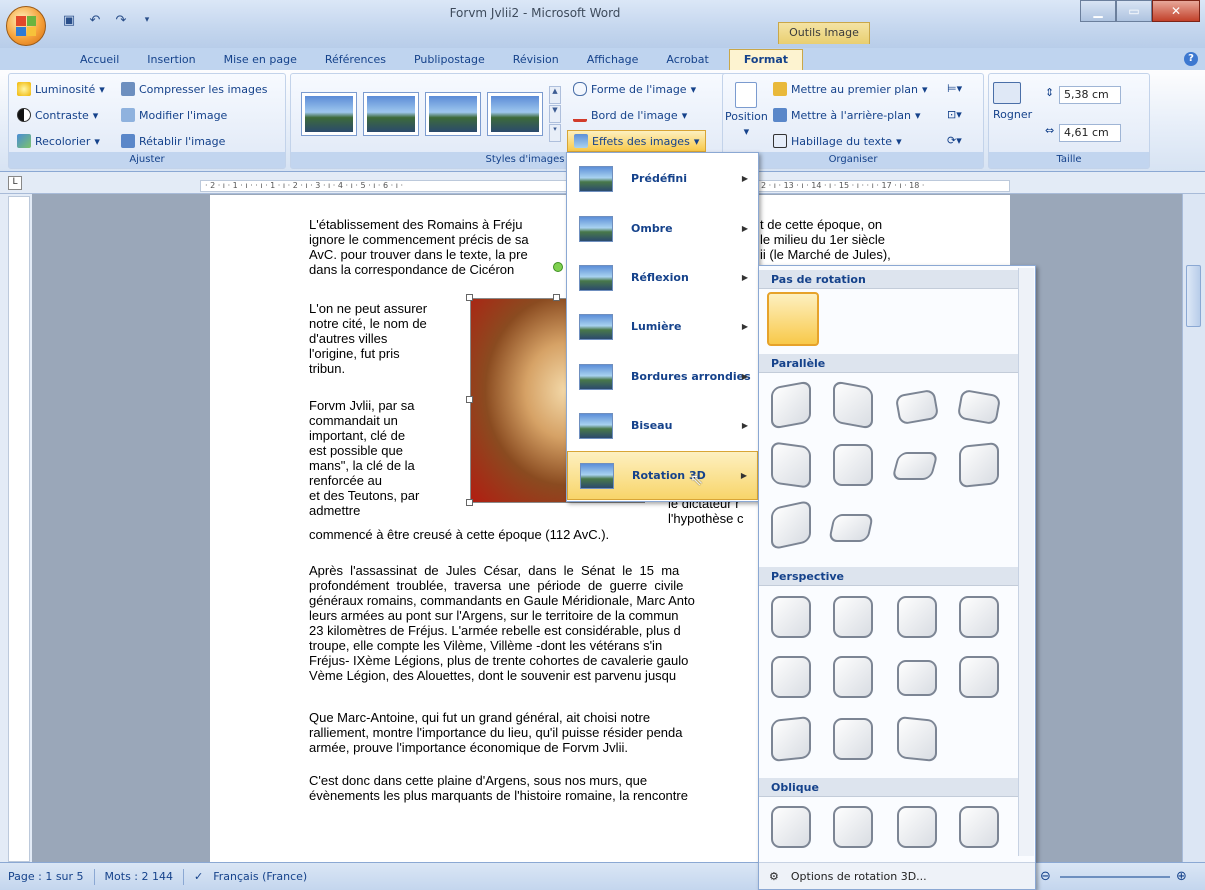  What do you see at coordinates (1007, 93) in the screenshot?
I see `crop-icon` at bounding box center [1007, 93].